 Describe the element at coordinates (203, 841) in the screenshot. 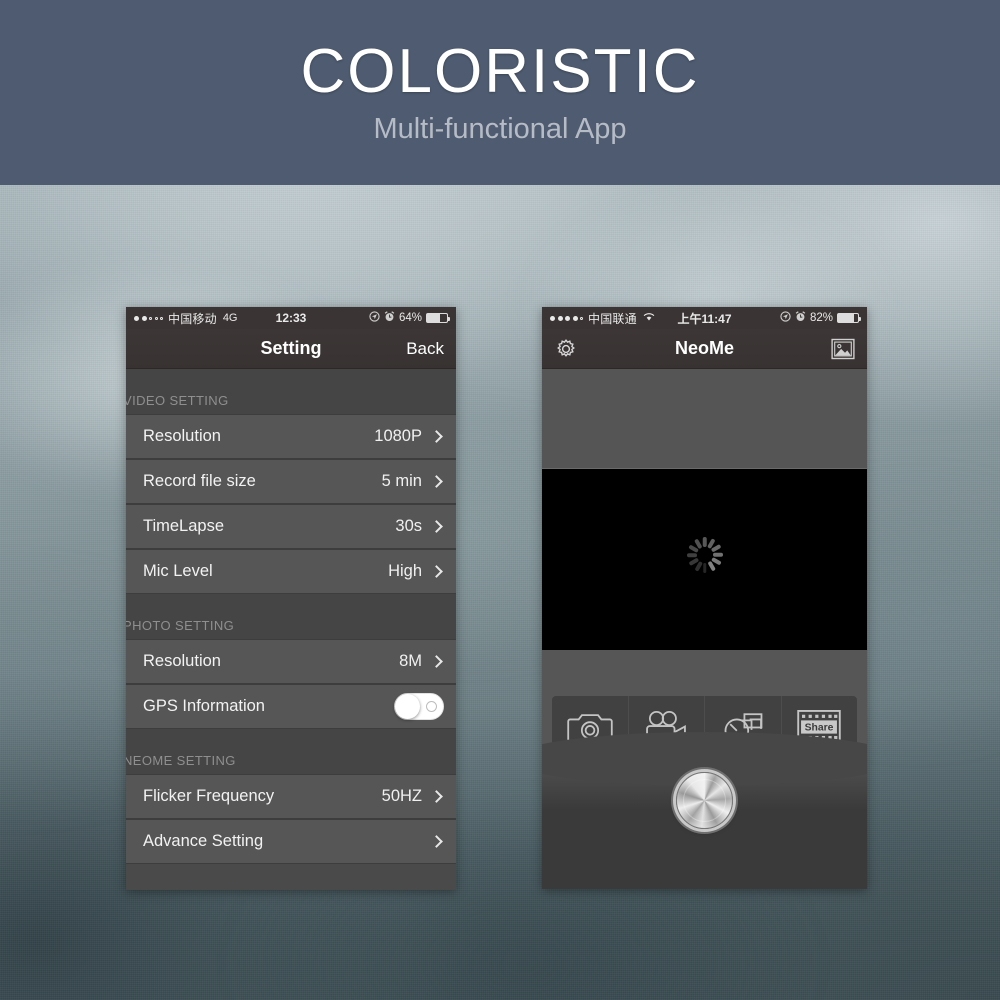

I see `settings-row-label: Advance Setting` at that location.